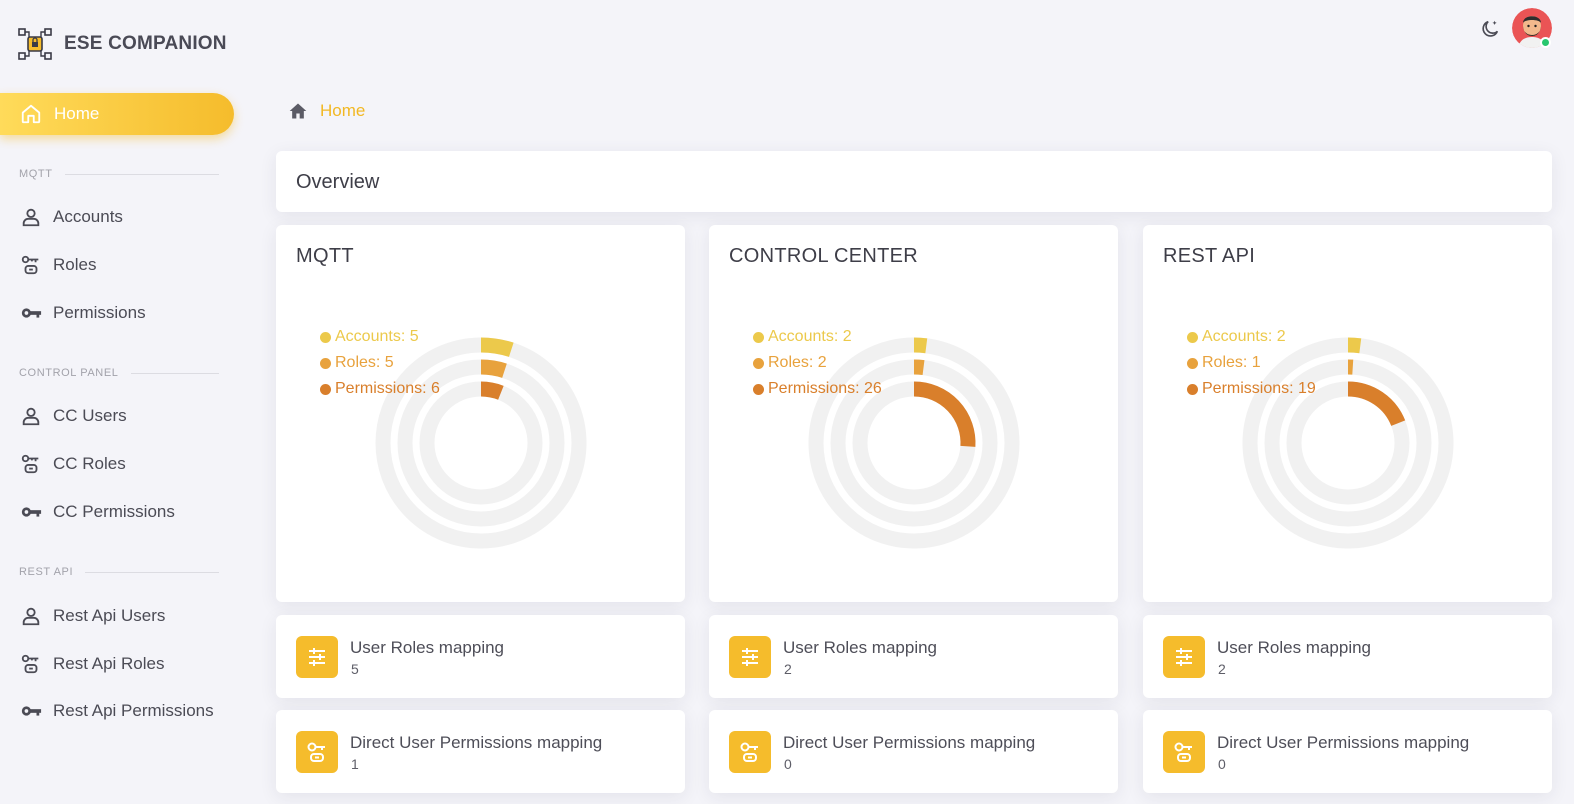 This screenshot has height=804, width=1574. Describe the element at coordinates (797, 362) in the screenshot. I see `legend-label: Roles: 2` at that location.